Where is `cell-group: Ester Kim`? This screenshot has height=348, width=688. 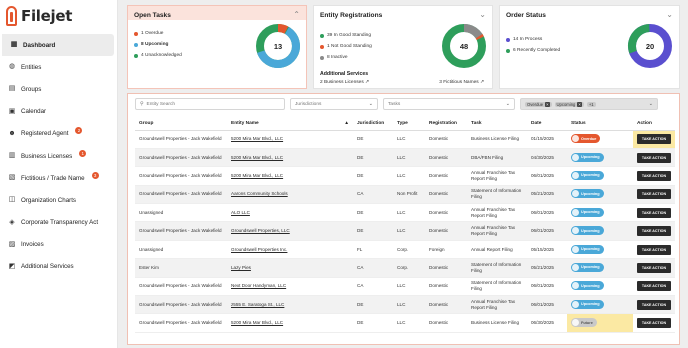
cell-group: Ester Kim is located at coordinates (181, 268).